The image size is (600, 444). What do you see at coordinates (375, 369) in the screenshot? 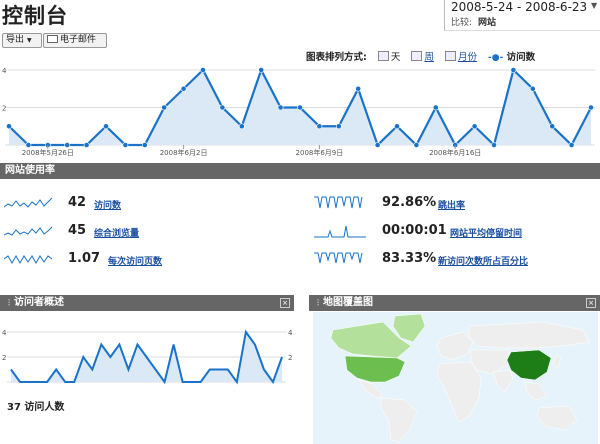
I see `united-states` at bounding box center [375, 369].